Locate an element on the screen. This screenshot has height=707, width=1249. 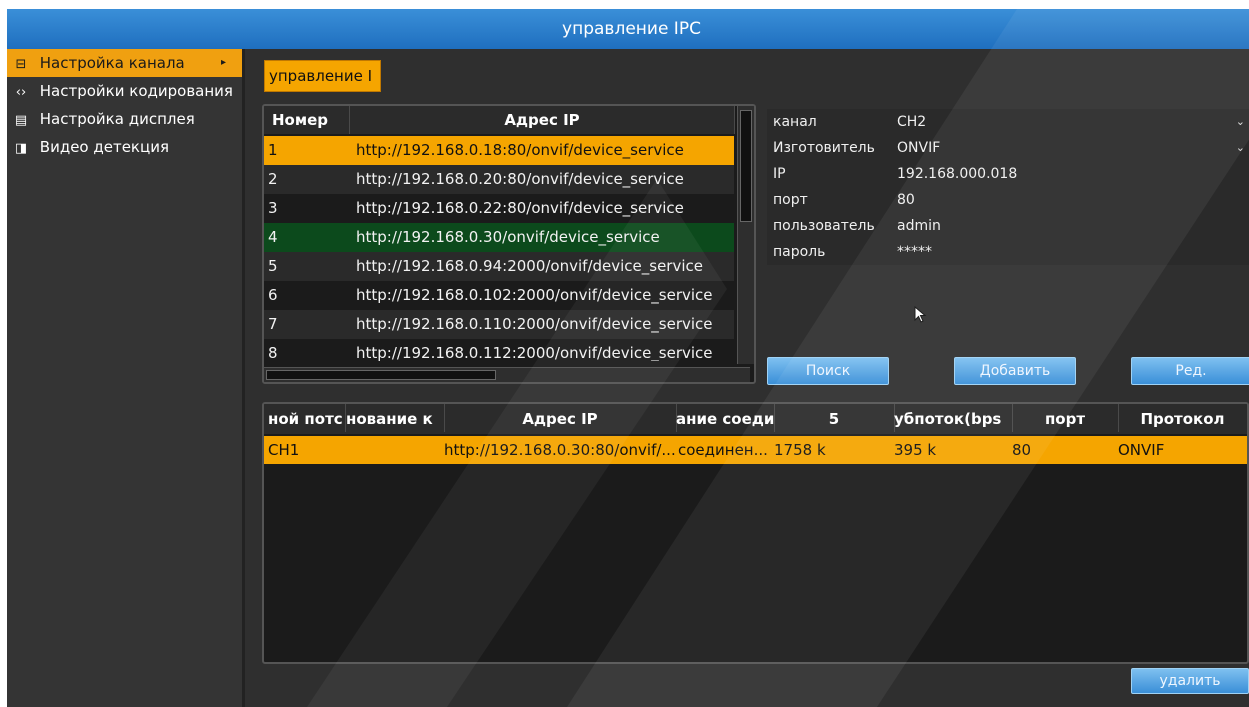
field-label: Изготовитель is located at coordinates (824, 148).